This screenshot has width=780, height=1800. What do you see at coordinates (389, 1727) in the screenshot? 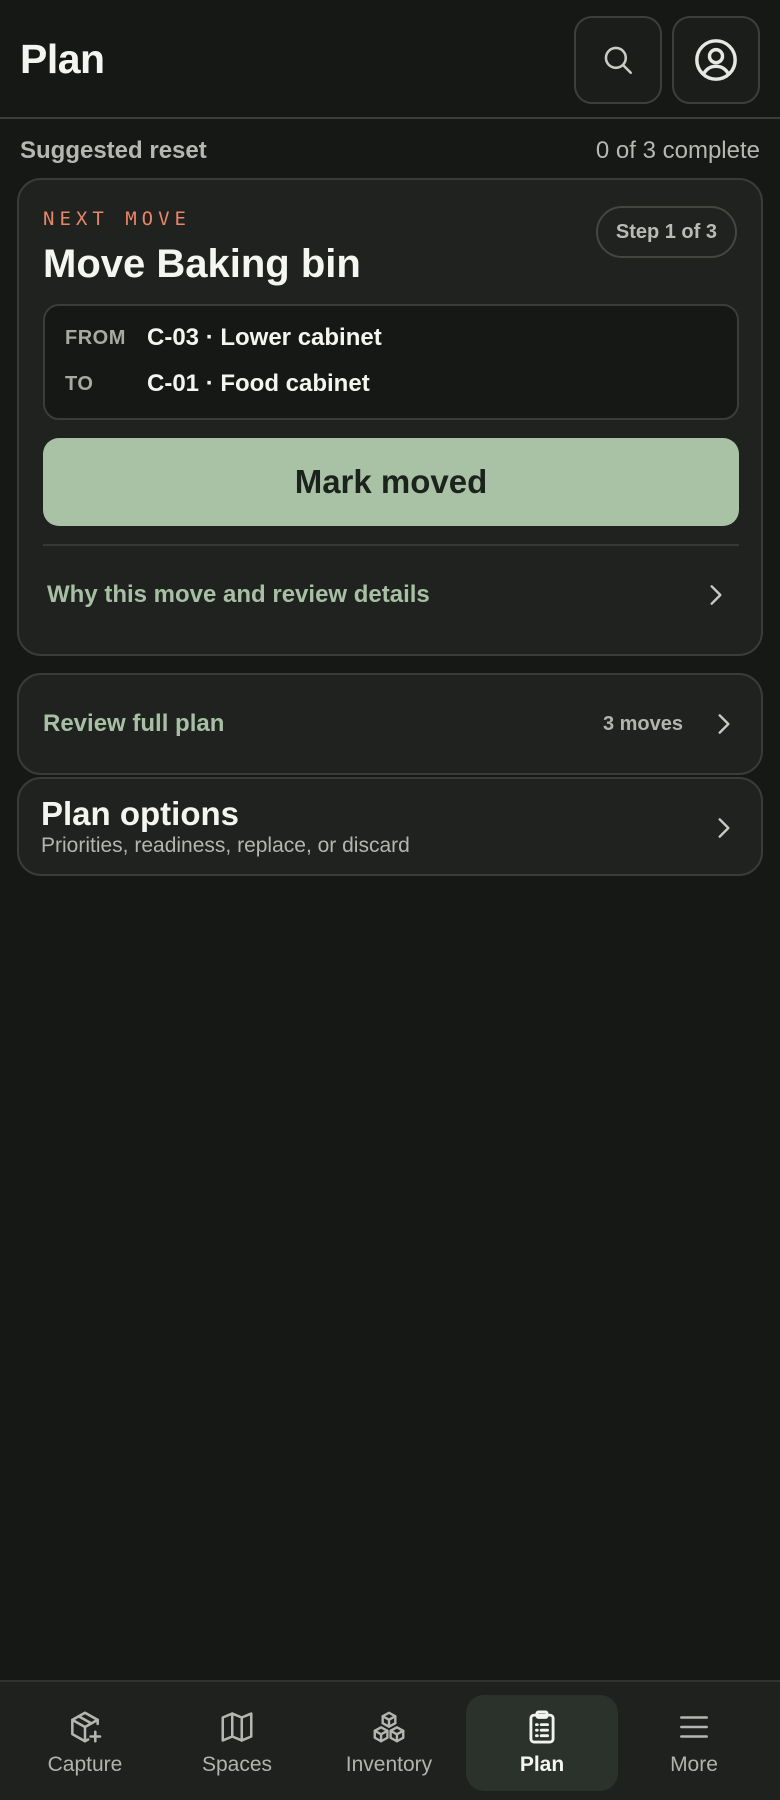
I see `boxes-icon` at bounding box center [389, 1727].